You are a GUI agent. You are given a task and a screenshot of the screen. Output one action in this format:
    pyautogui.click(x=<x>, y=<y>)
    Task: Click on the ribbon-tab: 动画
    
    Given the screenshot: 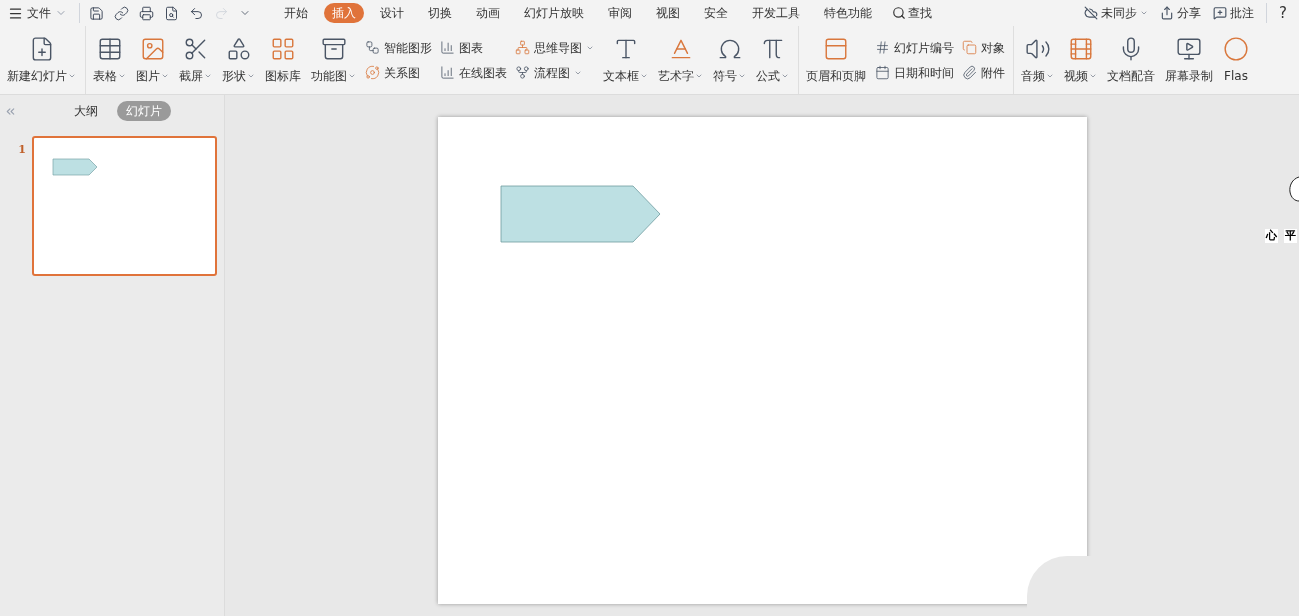 What is the action you would take?
    pyautogui.click(x=488, y=13)
    